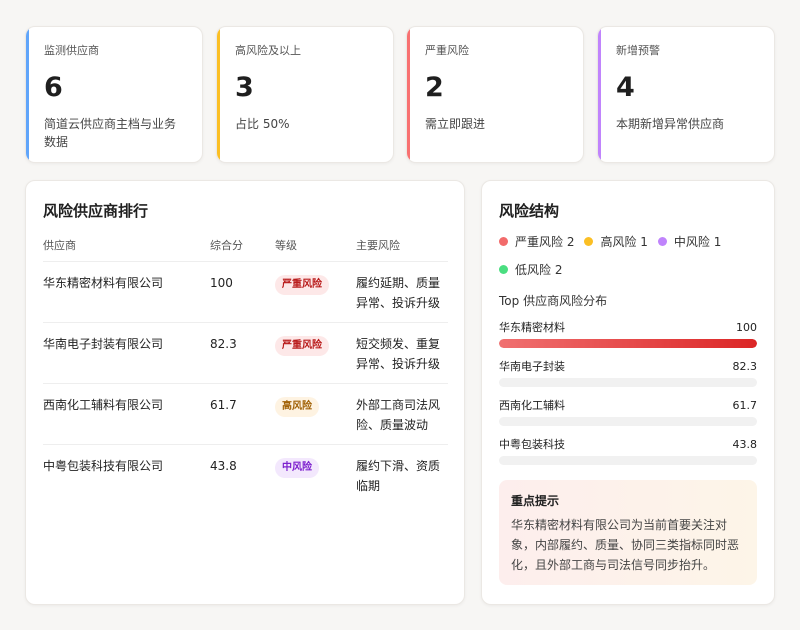 The image size is (800, 630). What do you see at coordinates (126, 291) in the screenshot?
I see `supplier-name: 华东精密材料有限公司` at bounding box center [126, 291].